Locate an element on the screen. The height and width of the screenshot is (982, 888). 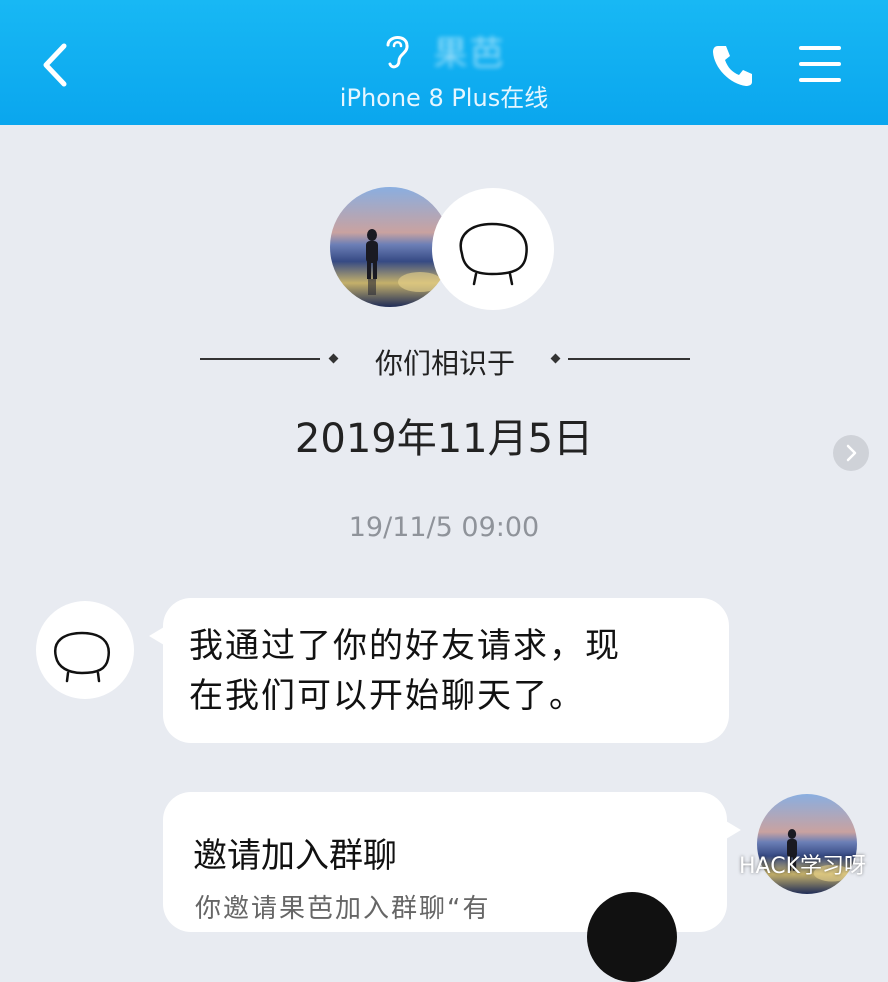
met-since-label: 你们相识于 is located at coordinates (444, 363).